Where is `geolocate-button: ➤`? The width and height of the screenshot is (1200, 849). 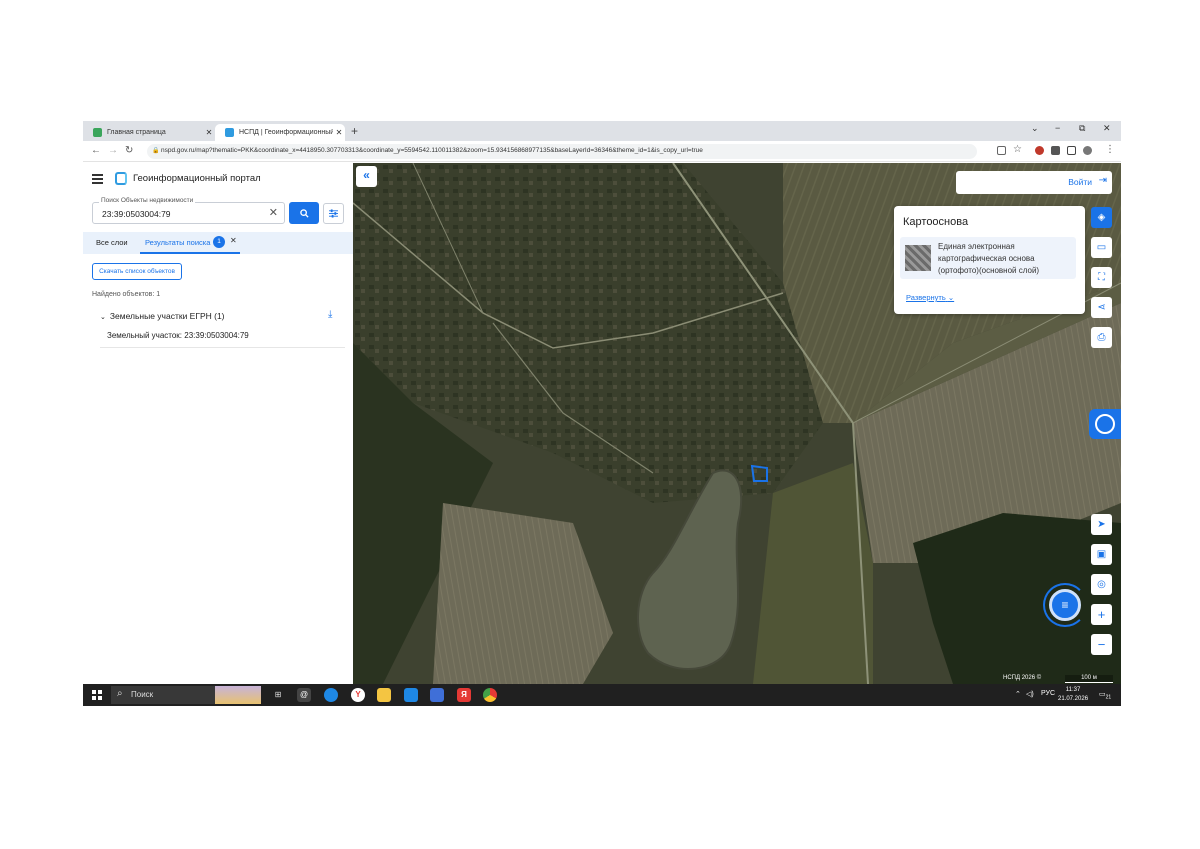
geolocate-button: ➤ is located at coordinates (1101, 524).